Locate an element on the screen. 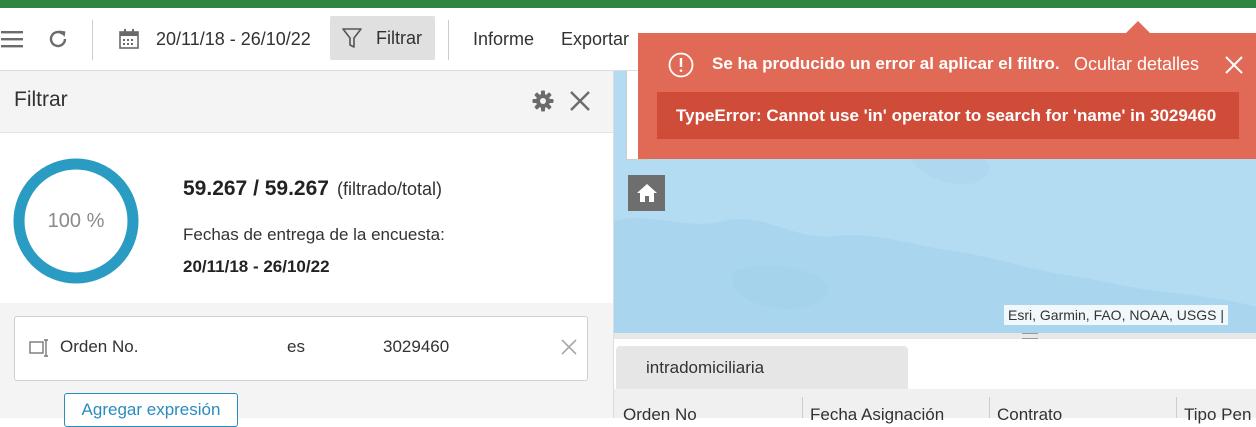 The width and height of the screenshot is (1256, 427). column-header-contrato: Contrato is located at coordinates (1029, 415).